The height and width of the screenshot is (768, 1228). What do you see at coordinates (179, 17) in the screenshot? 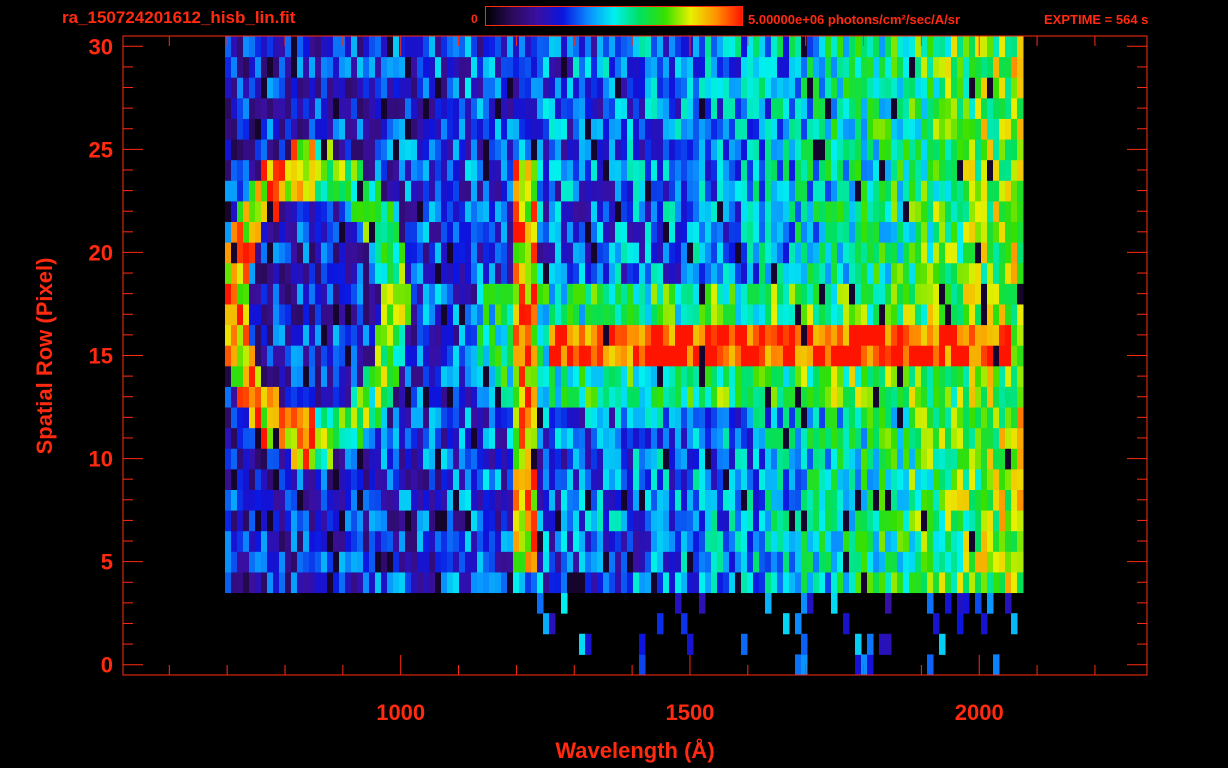
I see `file-title: ra_150724201612_hisb_lin.fit` at bounding box center [179, 17].